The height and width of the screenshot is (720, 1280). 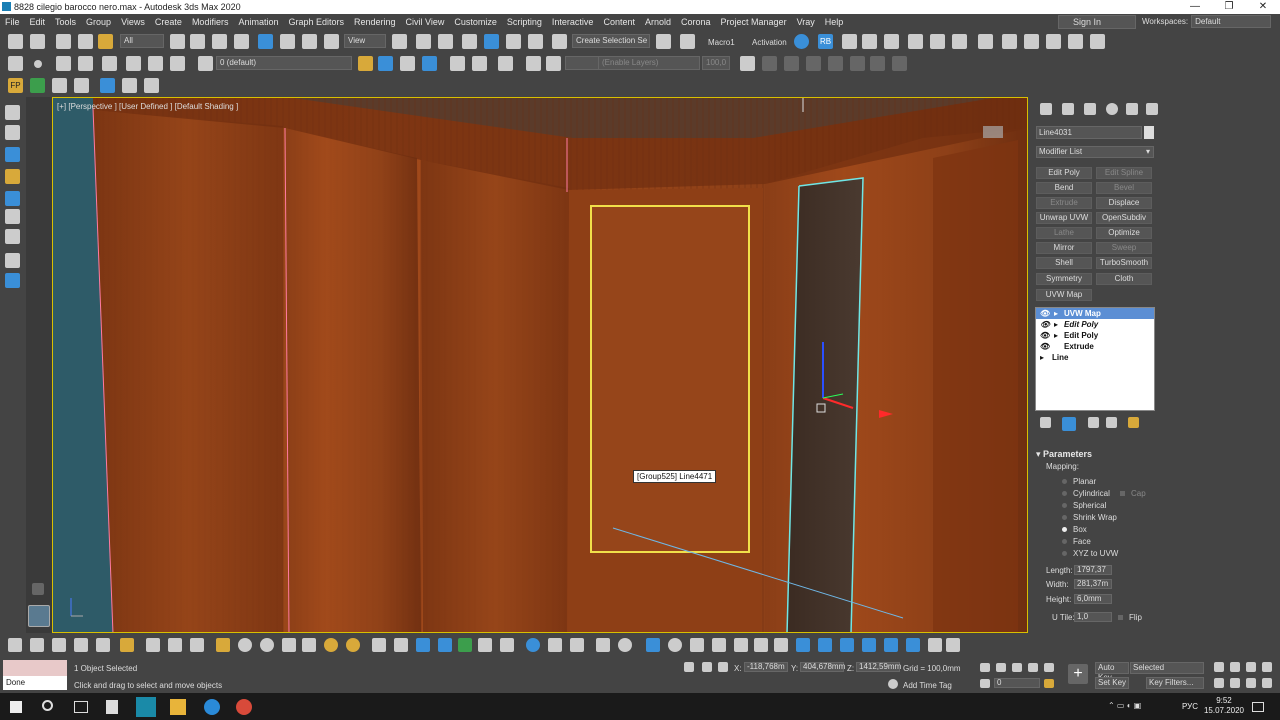 I want to click on remove-modifier-icon, so click(x=1111, y=422).